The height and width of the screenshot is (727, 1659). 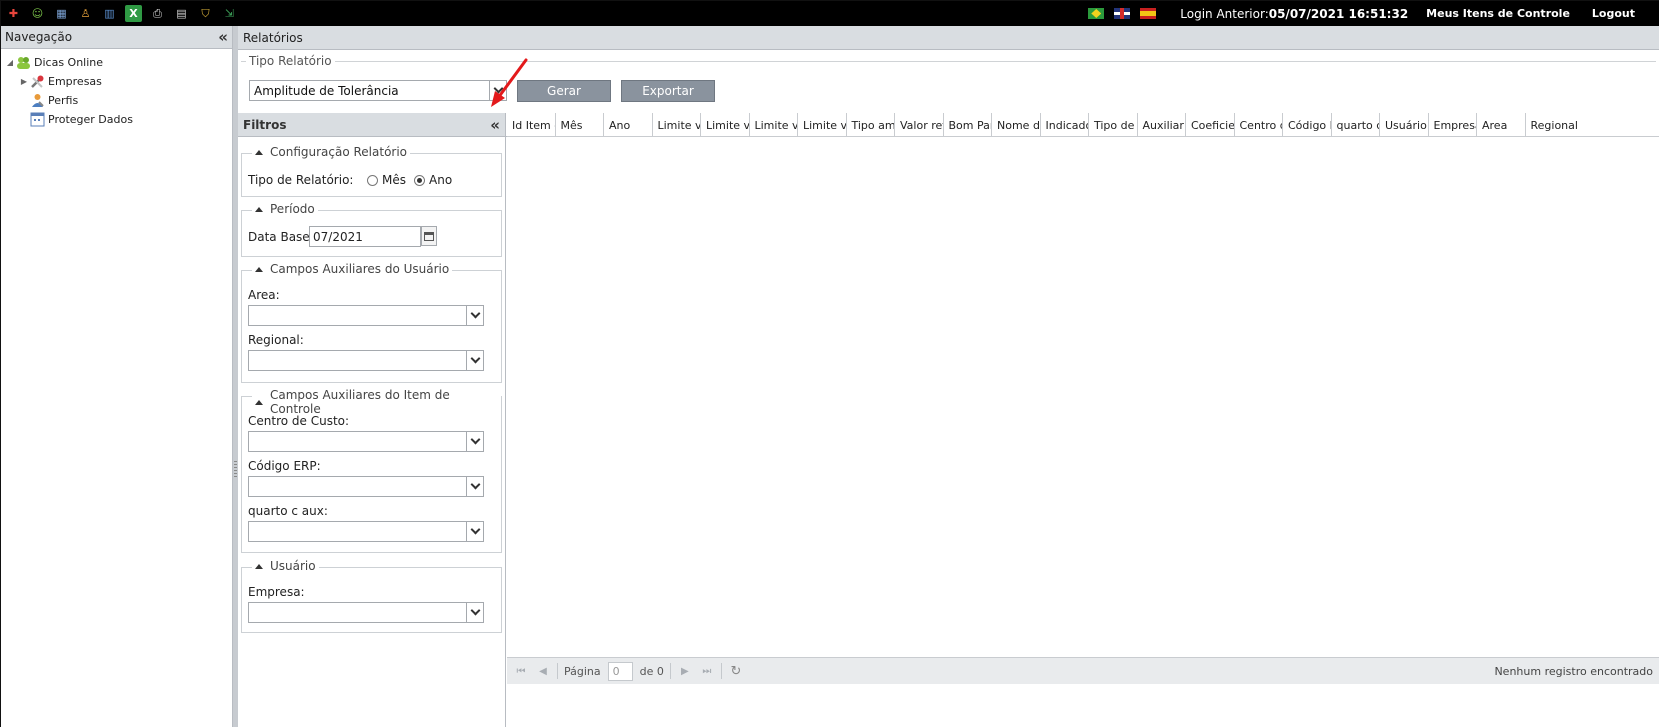 What do you see at coordinates (495, 124) in the screenshot?
I see `collapse-filters-icon: «` at bounding box center [495, 124].